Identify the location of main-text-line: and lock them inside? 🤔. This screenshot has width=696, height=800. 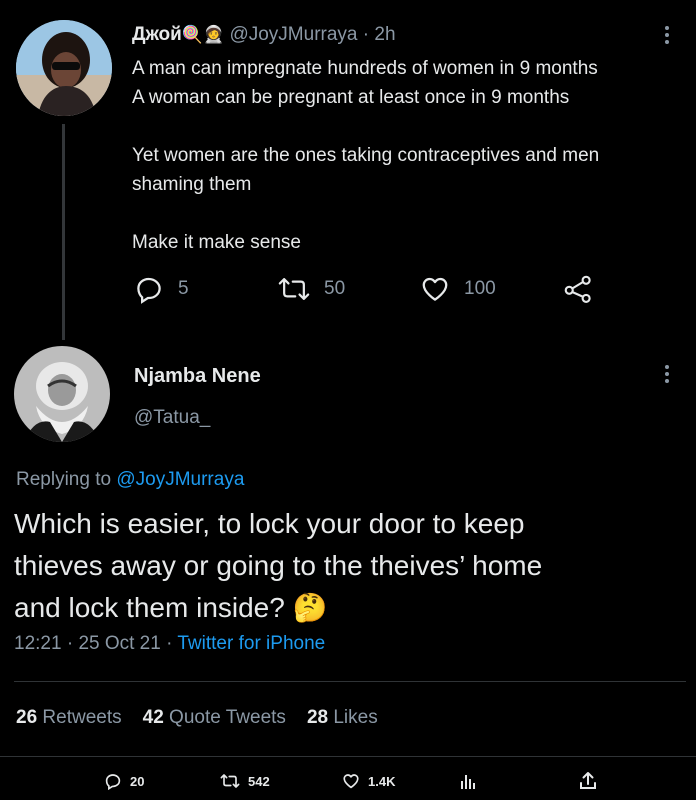
(171, 607).